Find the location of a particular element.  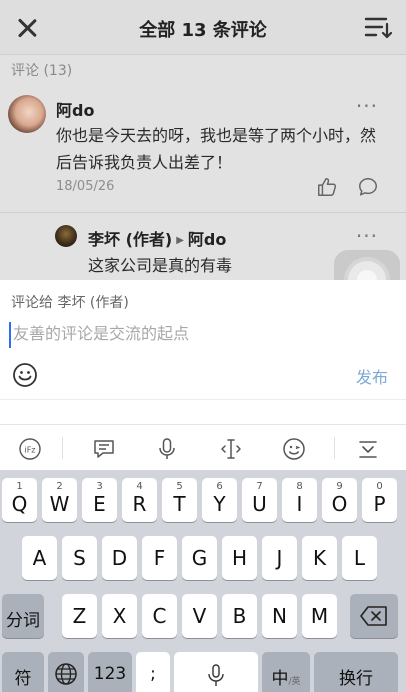

key-r: 4R is located at coordinates (139, 500).